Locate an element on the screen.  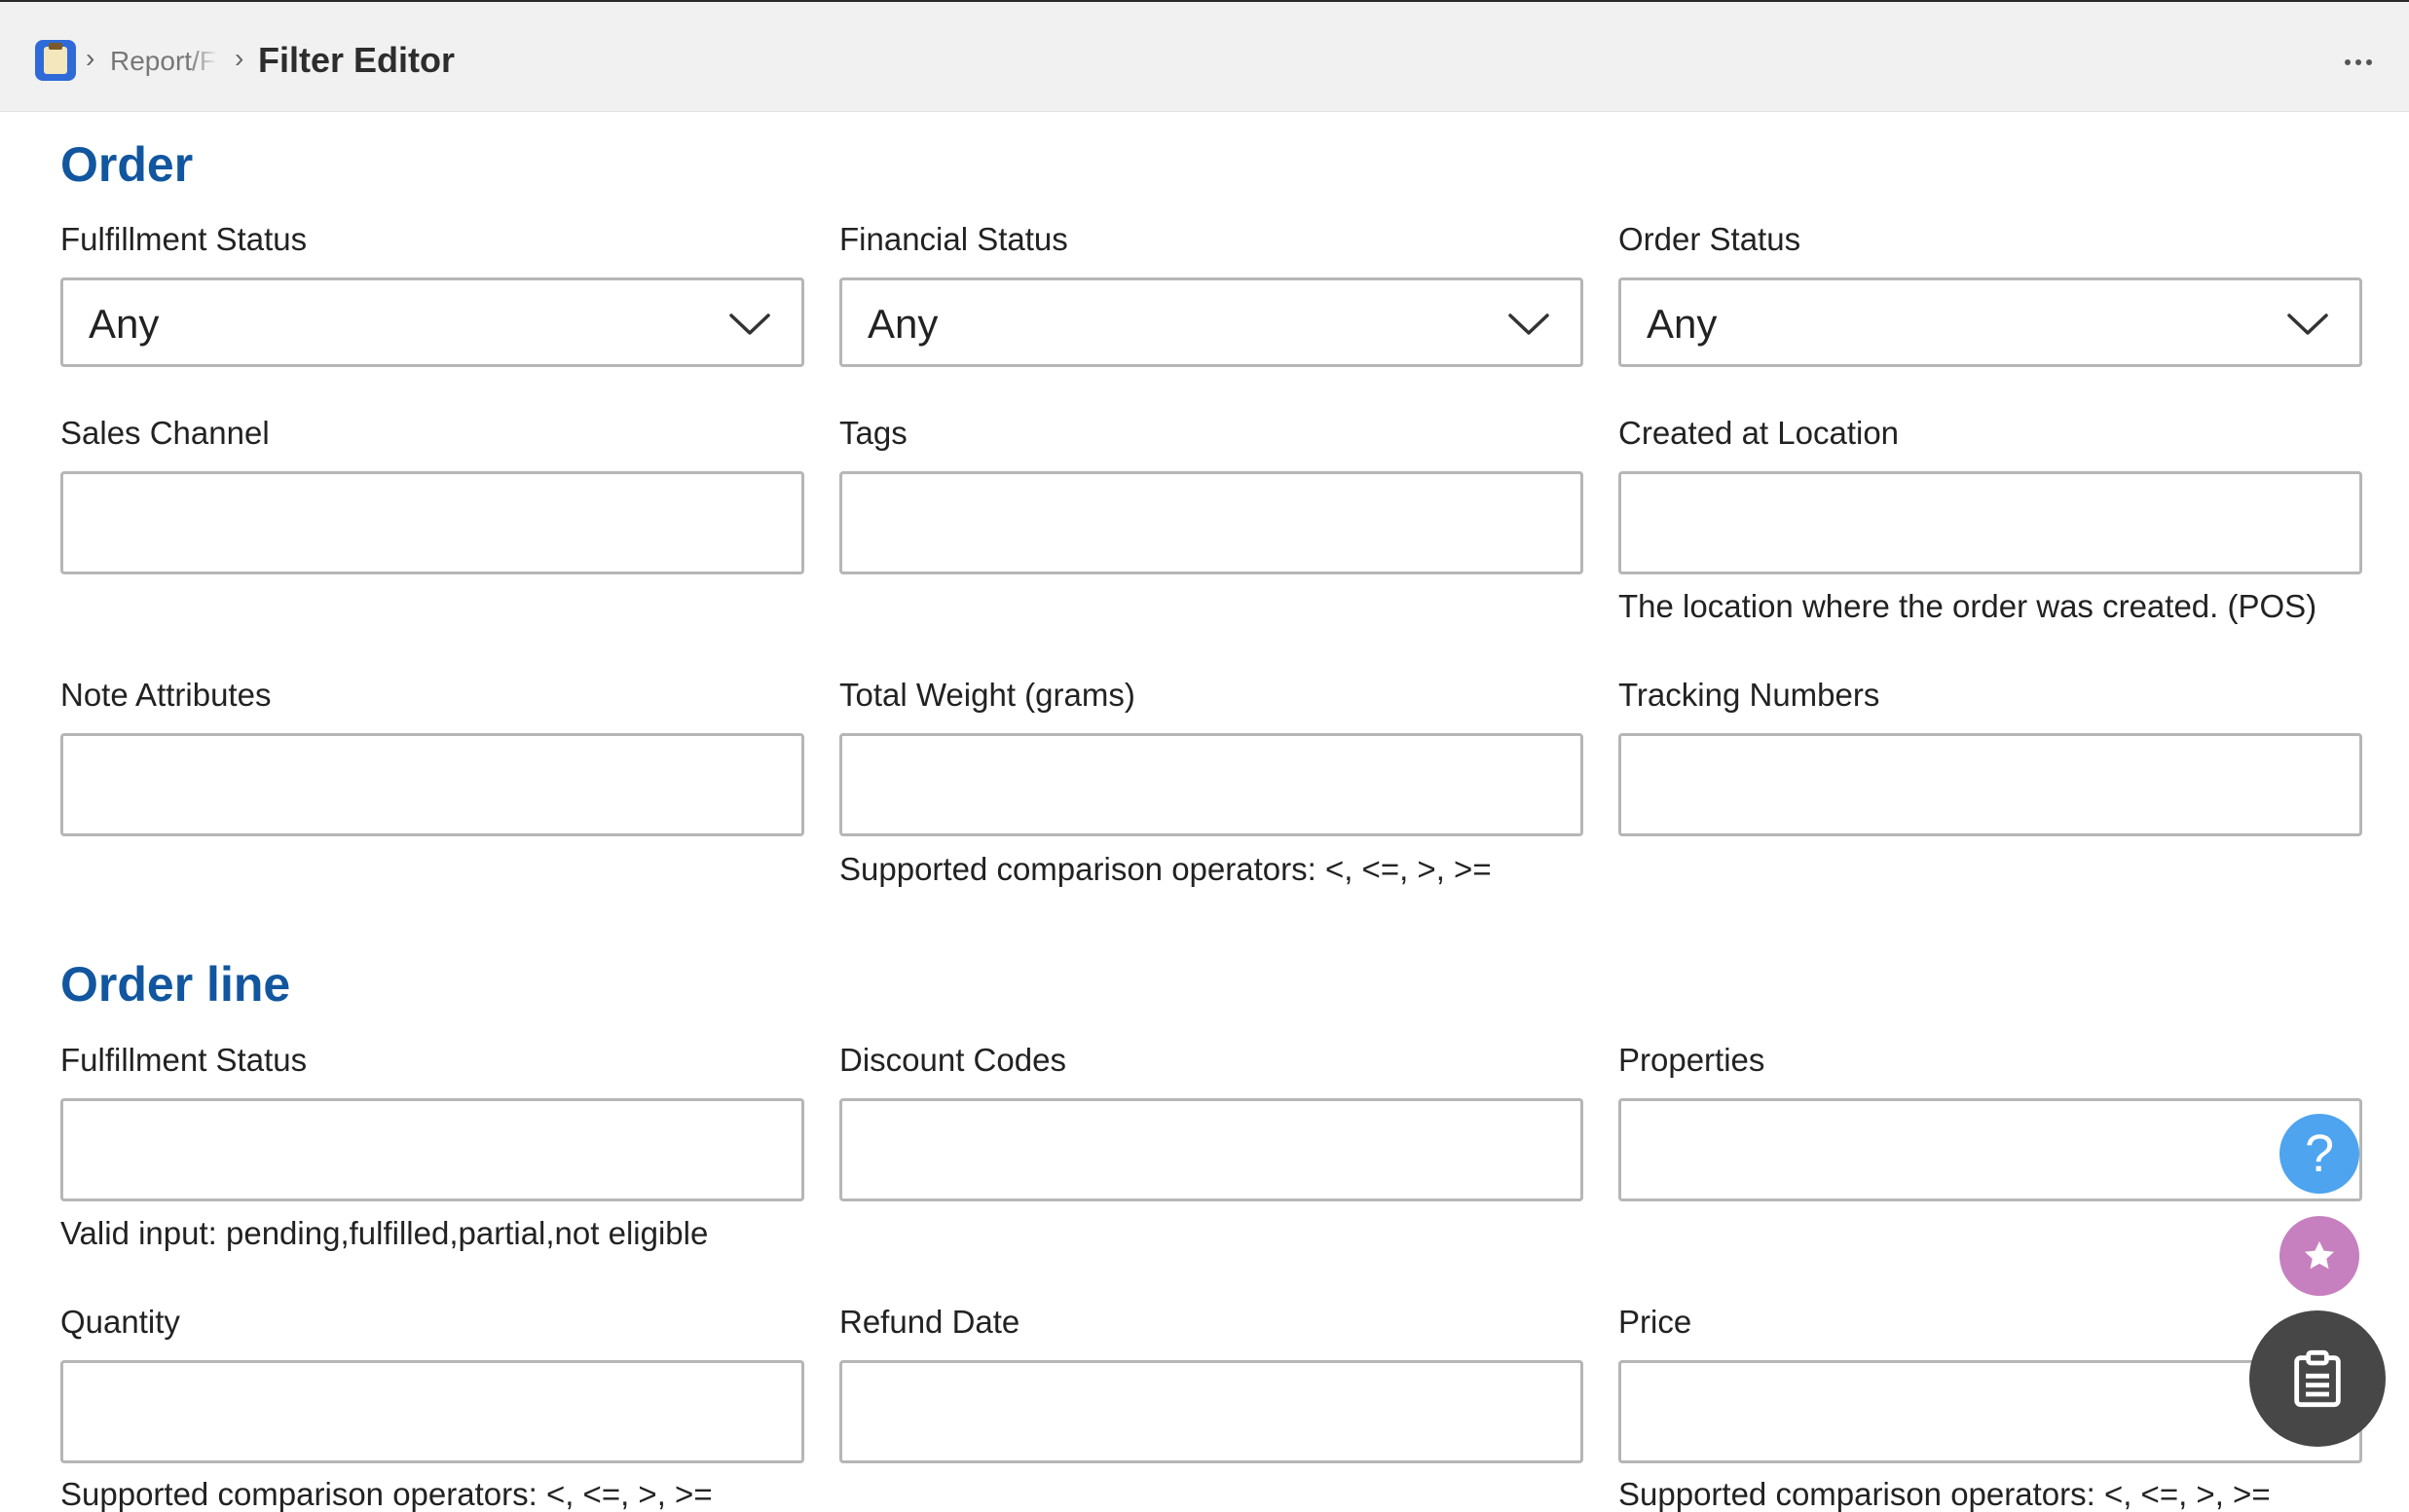
total-weight-input is located at coordinates (1211, 784).